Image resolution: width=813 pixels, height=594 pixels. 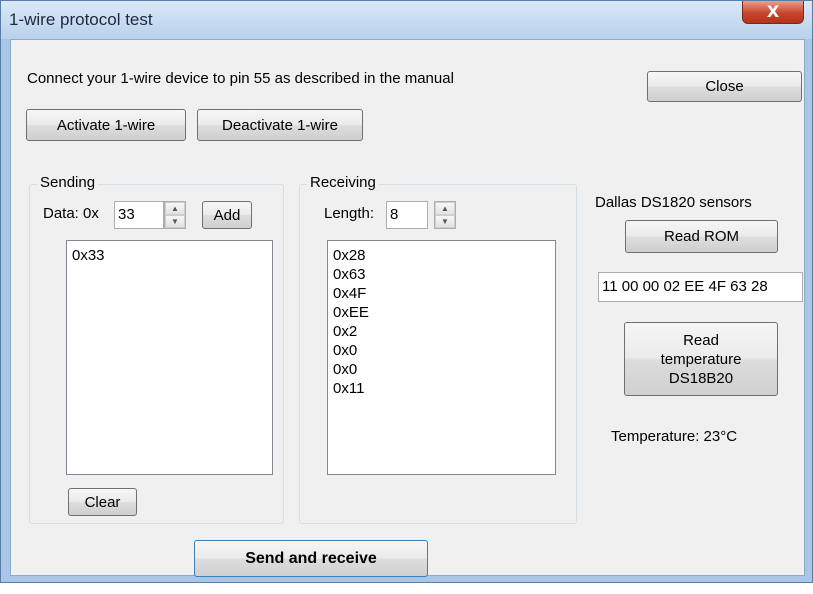 I want to click on close-button: Close, so click(x=724, y=86).